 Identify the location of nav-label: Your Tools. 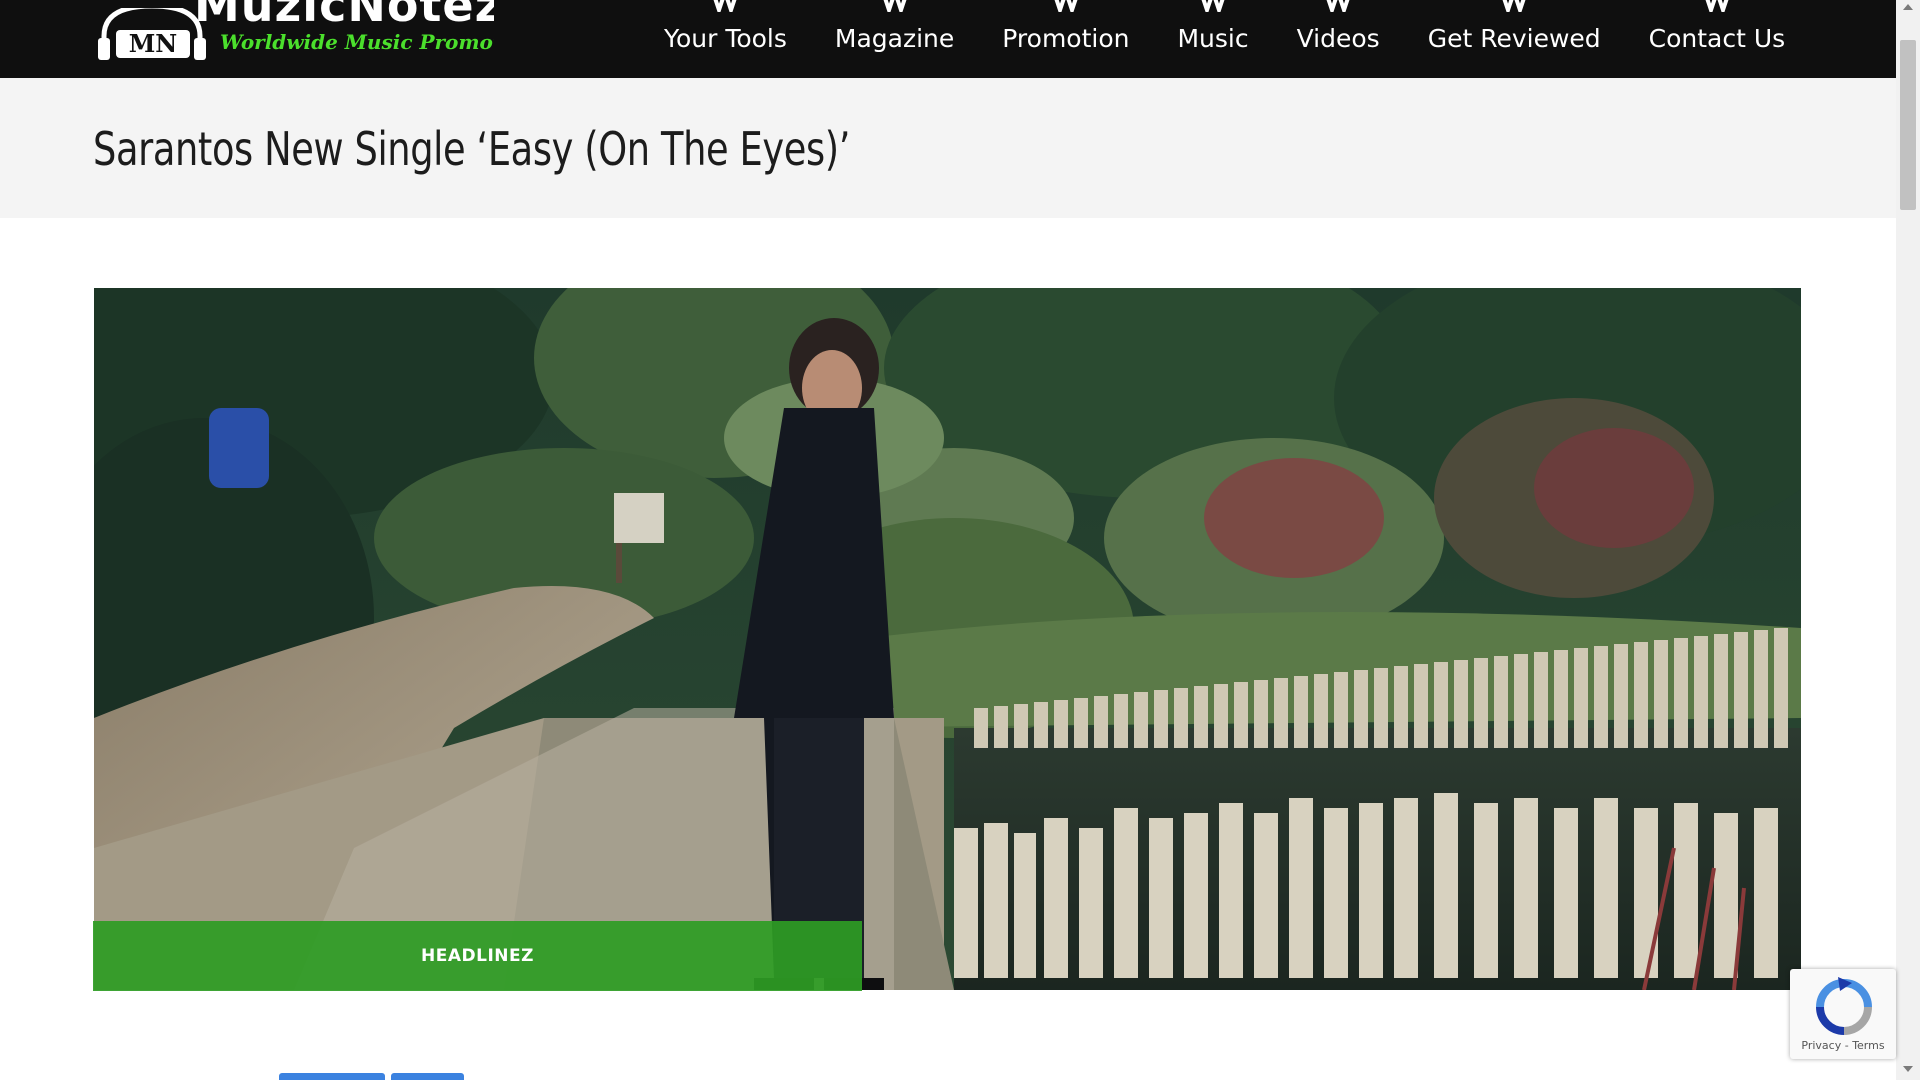
(725, 38).